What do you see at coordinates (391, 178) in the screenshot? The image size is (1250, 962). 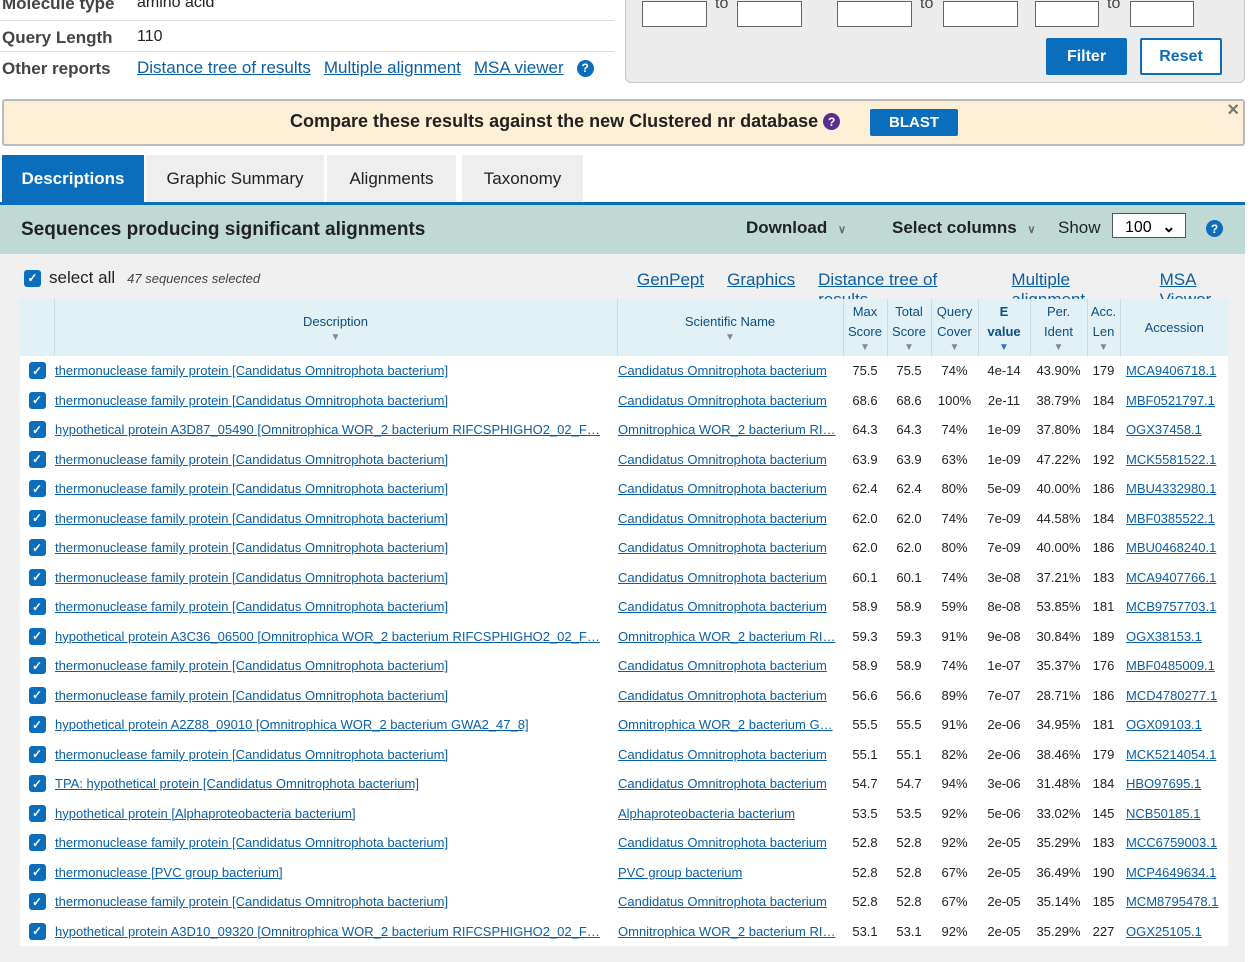 I see `tab-alignments: Alignments` at bounding box center [391, 178].